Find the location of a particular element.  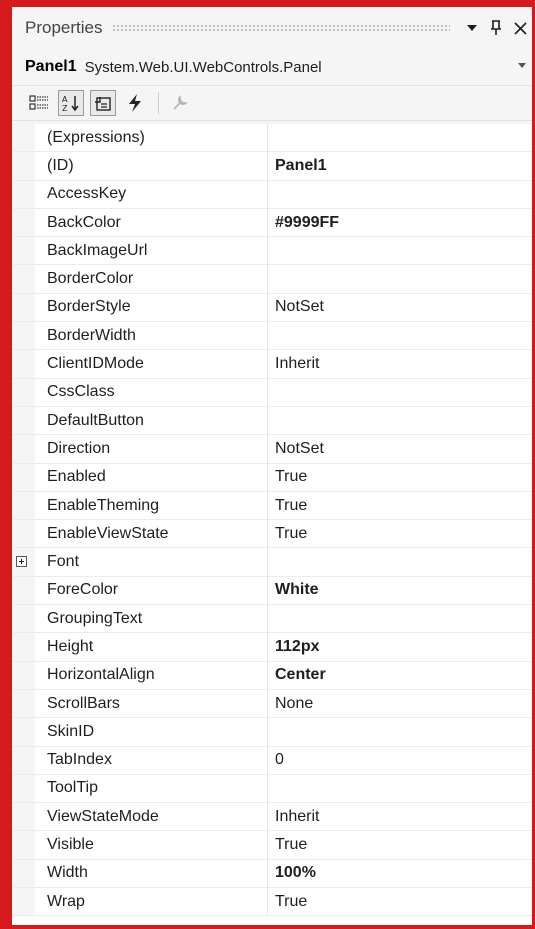

property-row: HorizontalAlign Center is located at coordinates (272, 675).